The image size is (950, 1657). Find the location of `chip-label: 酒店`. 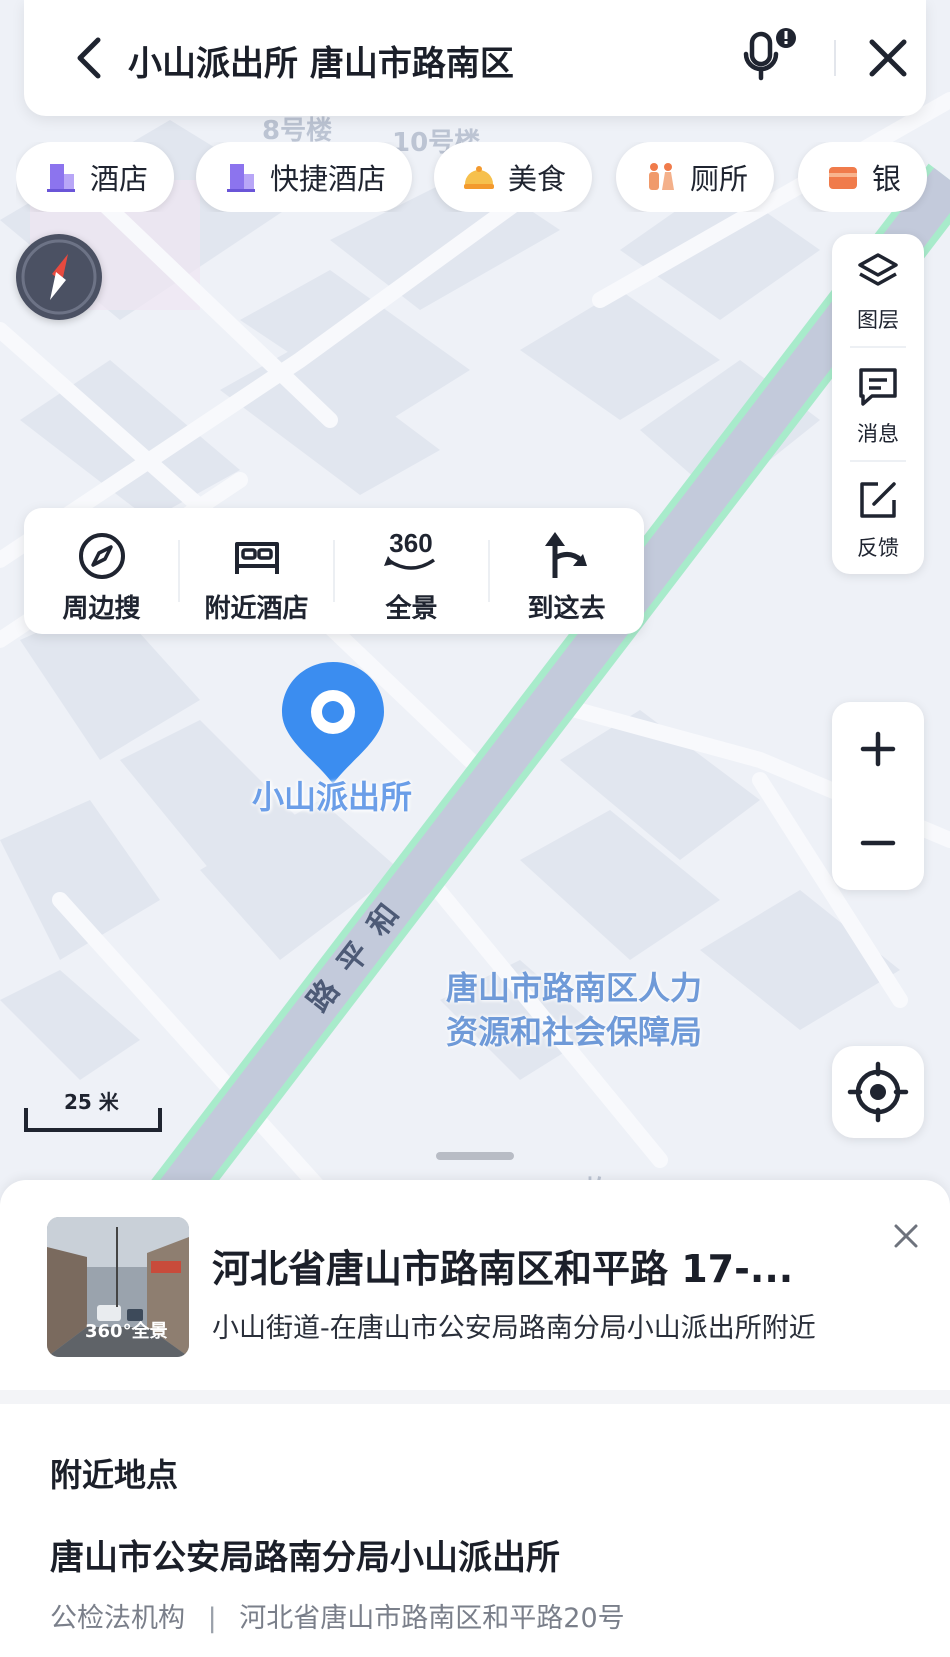

chip-label: 酒店 is located at coordinates (119, 179).